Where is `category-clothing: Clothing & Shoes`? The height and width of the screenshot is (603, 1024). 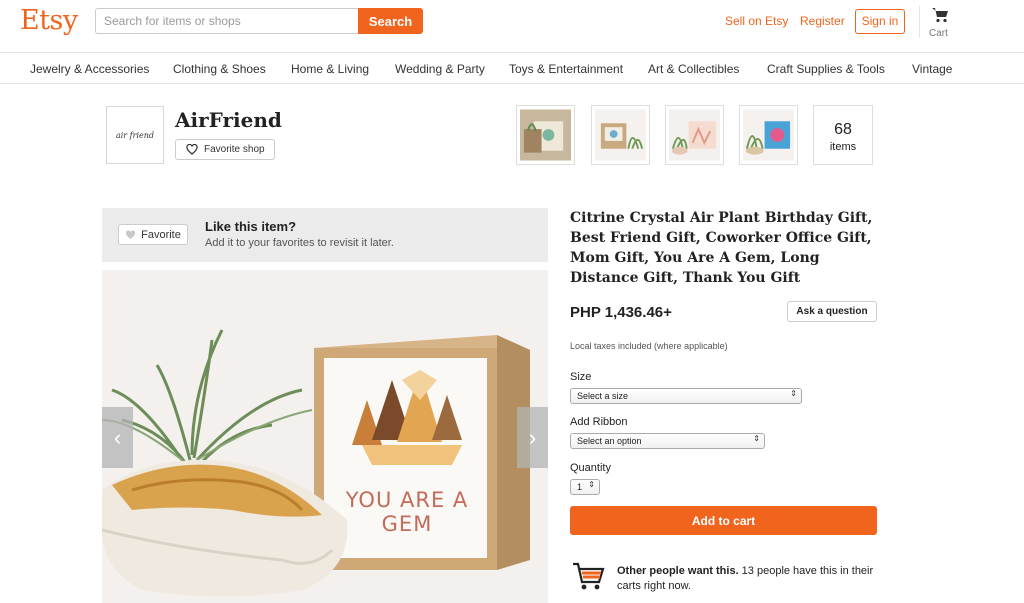 category-clothing: Clothing & Shoes is located at coordinates (219, 69).